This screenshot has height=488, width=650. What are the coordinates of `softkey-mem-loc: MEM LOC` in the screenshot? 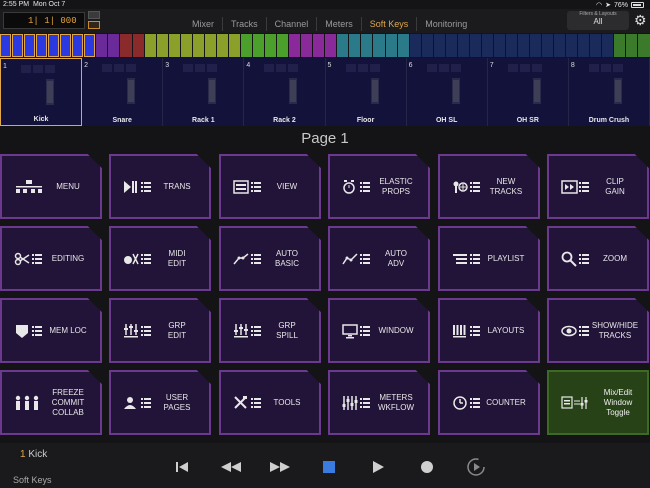 It's located at (51, 330).